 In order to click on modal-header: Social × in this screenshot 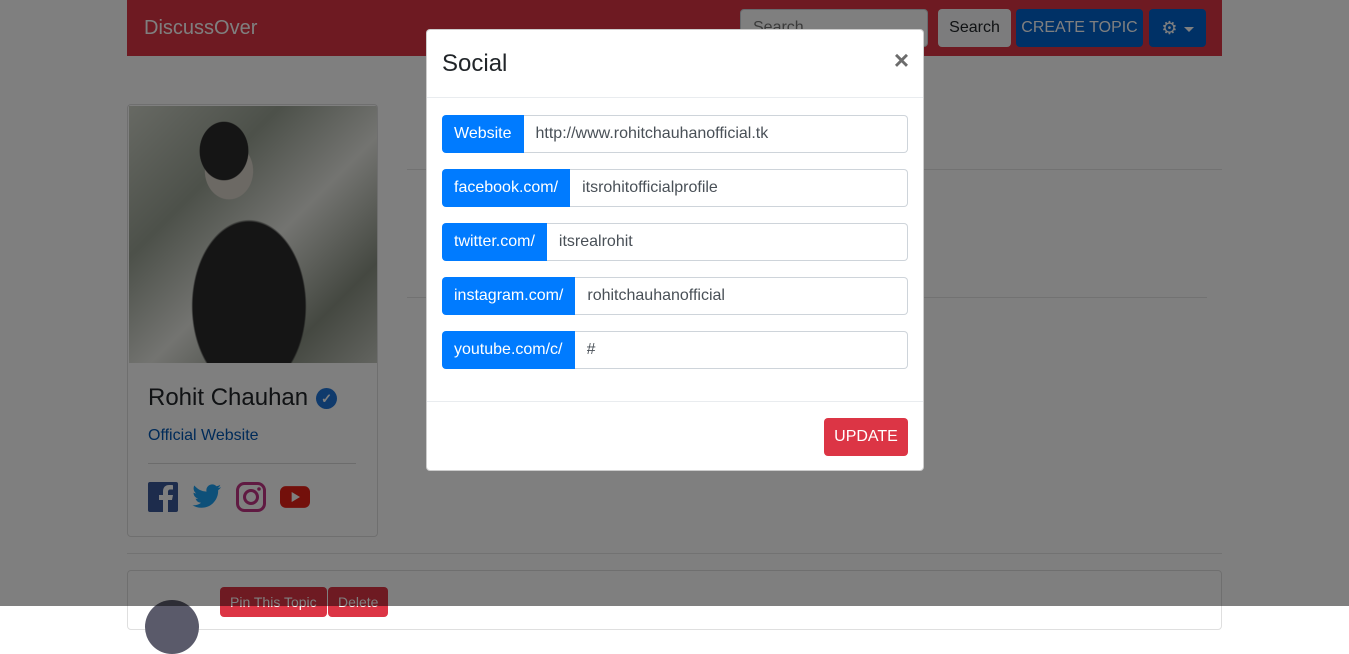, I will do `click(675, 64)`.